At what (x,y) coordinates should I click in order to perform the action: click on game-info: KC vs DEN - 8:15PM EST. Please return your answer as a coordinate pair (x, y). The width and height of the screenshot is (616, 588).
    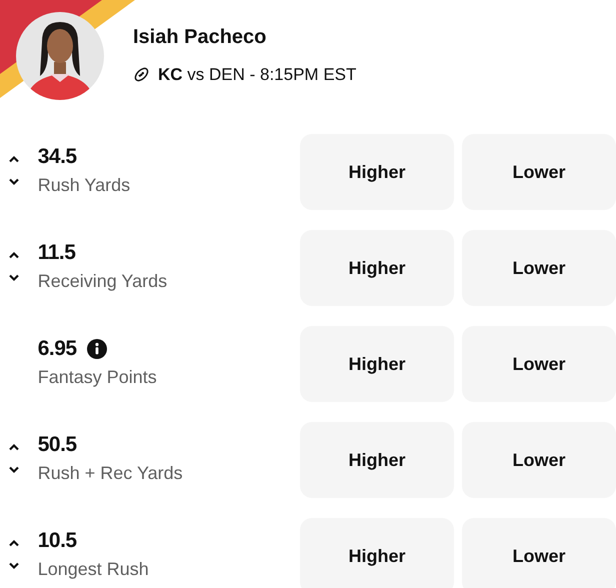
    Looking at the image, I should click on (257, 75).